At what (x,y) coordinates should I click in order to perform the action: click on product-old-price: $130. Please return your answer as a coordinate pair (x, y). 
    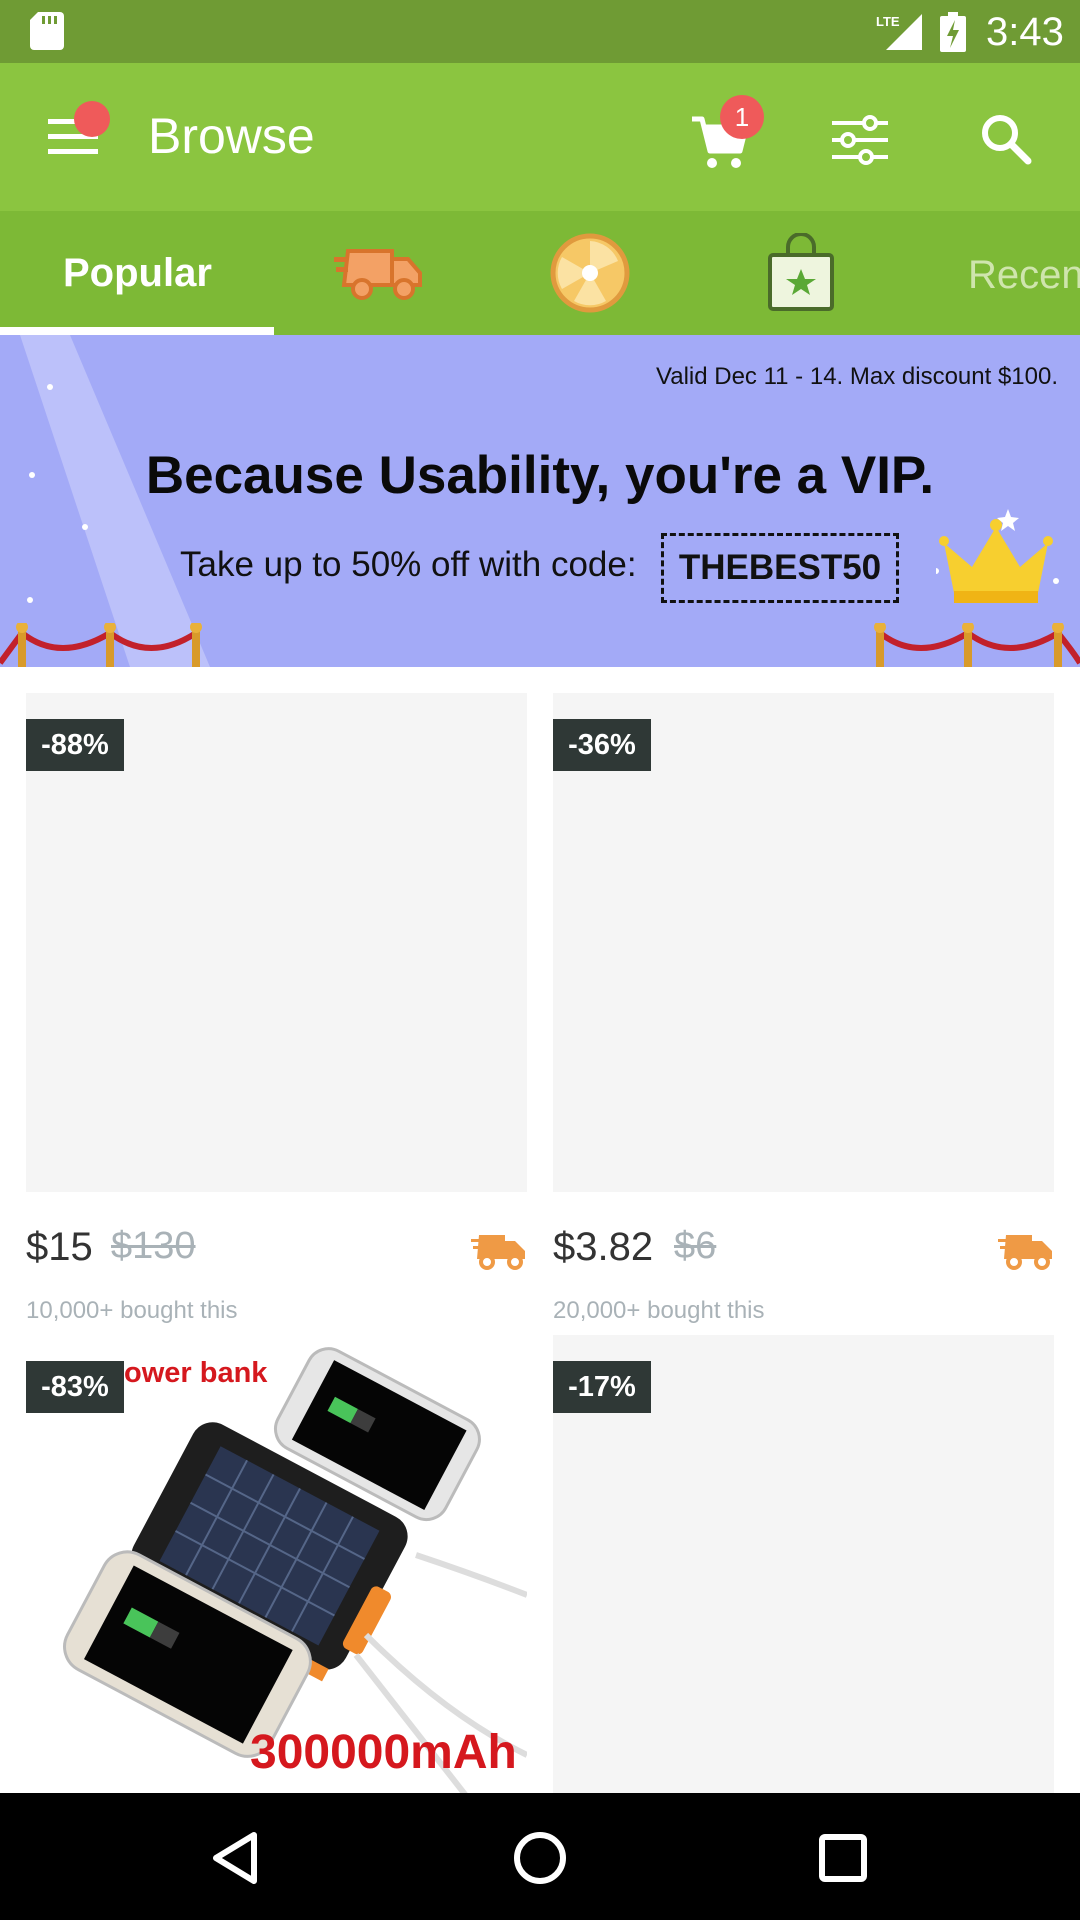
    Looking at the image, I should click on (153, 1246).